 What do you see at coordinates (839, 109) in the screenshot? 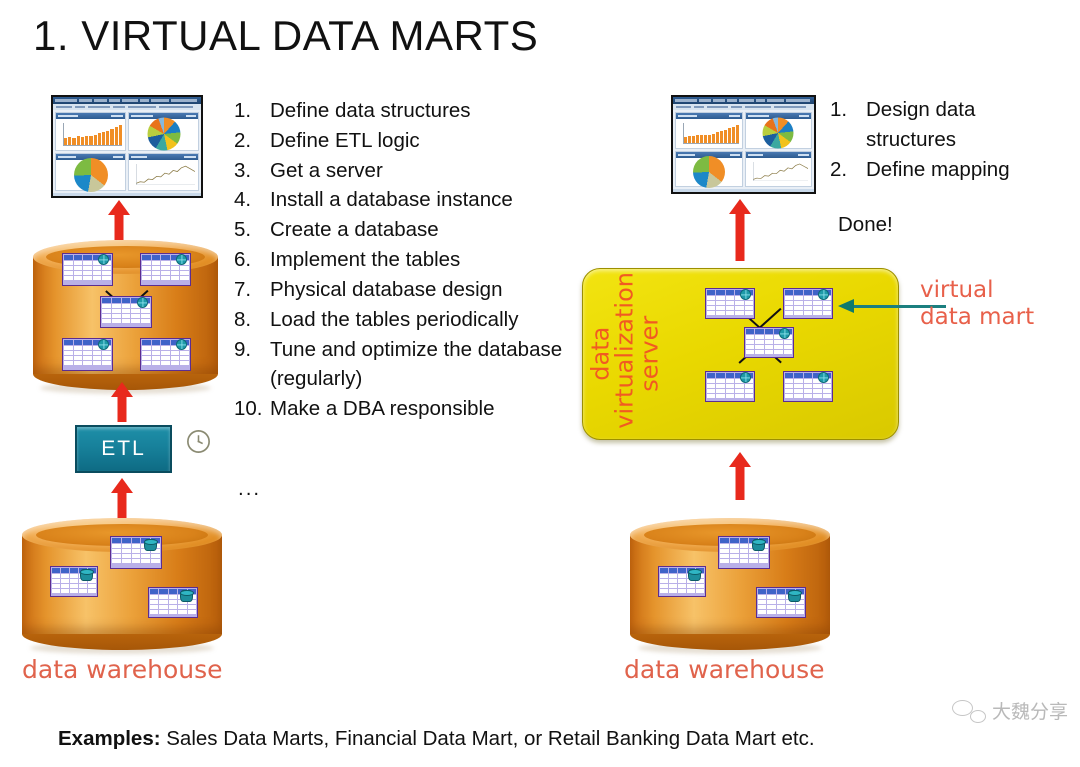
I see `list-item-number: 1.` at bounding box center [839, 109].